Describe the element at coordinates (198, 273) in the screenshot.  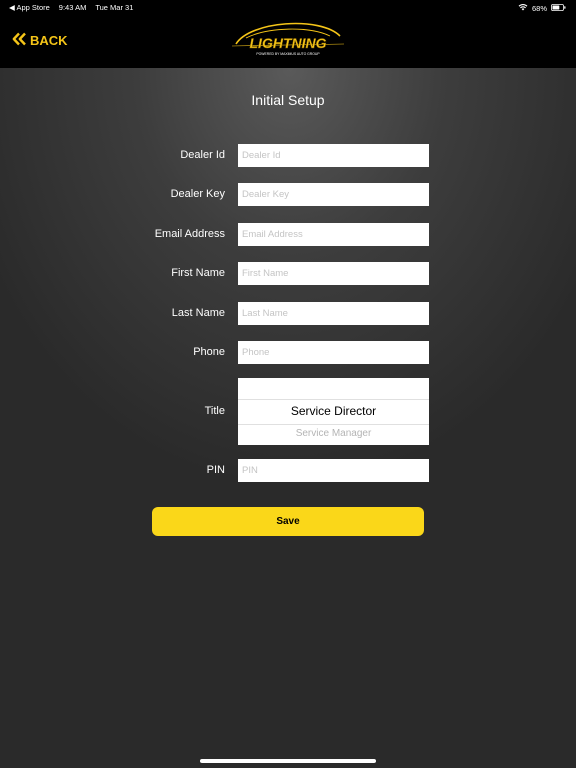
I see `first-name-label: First Name` at that location.